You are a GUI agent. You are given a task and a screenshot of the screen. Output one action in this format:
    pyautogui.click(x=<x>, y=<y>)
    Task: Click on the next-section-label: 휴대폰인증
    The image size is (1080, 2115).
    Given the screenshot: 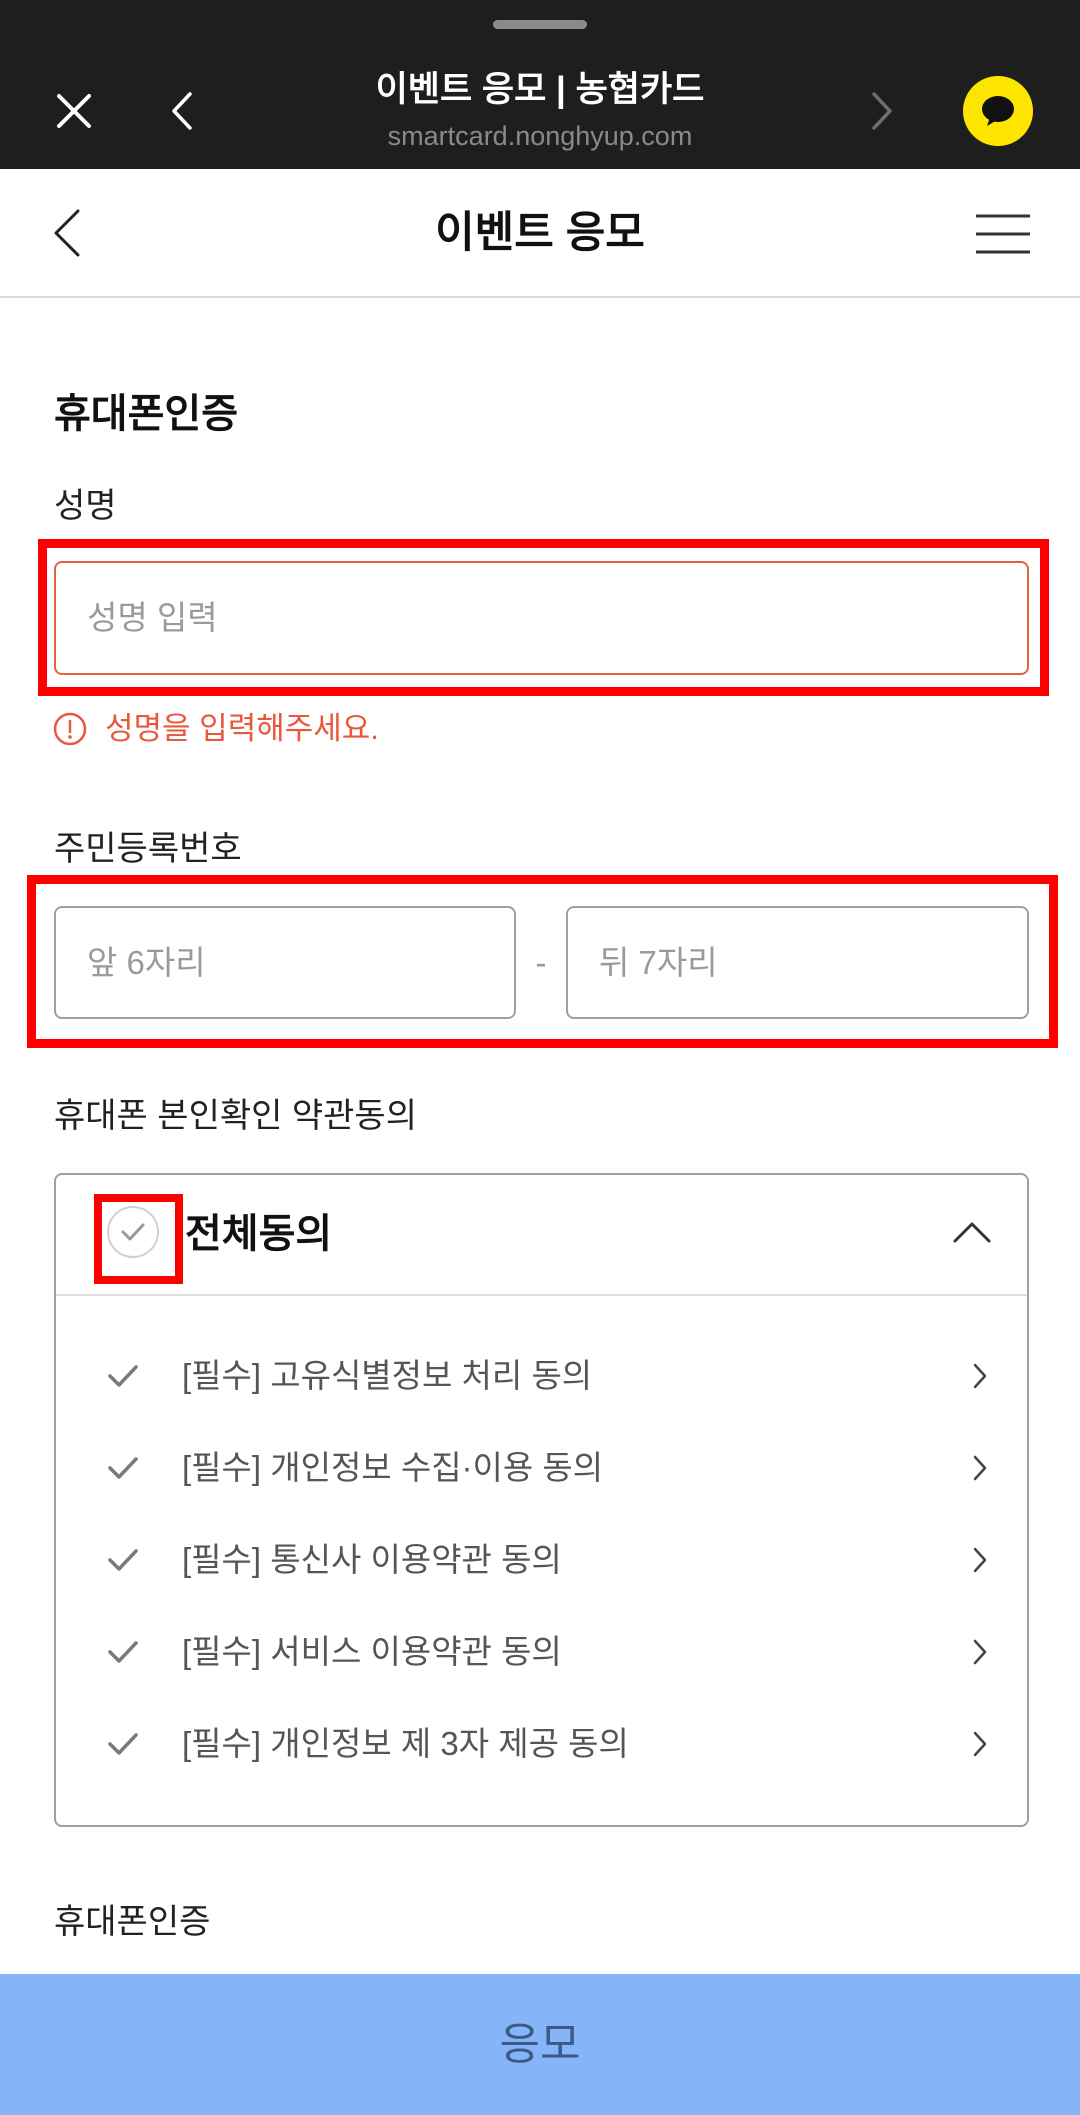 What is the action you would take?
    pyautogui.click(x=132, y=1922)
    